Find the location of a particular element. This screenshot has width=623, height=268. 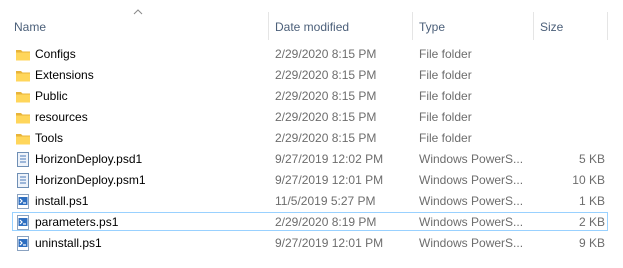

file-size: 9 KB is located at coordinates (591, 243).